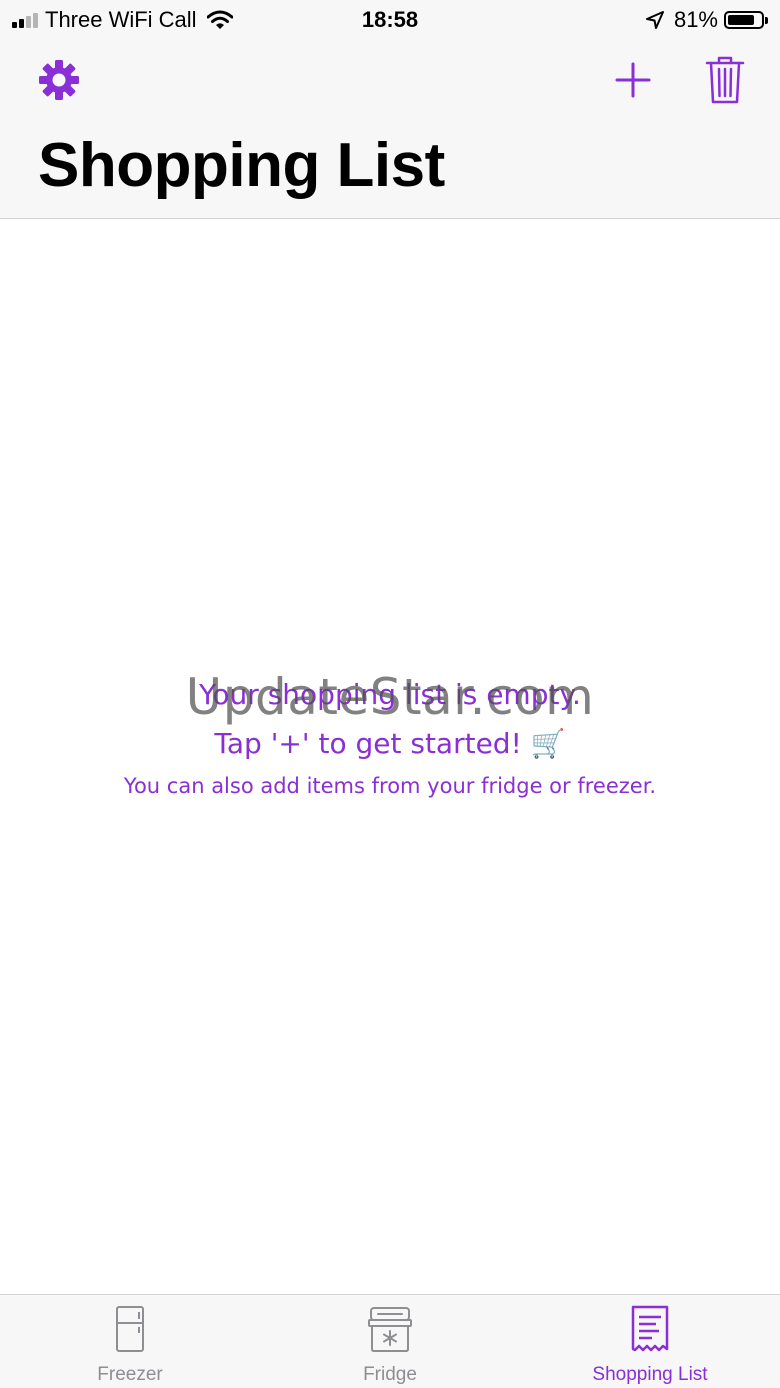 This screenshot has height=1388, width=780. I want to click on settings-button, so click(59, 80).